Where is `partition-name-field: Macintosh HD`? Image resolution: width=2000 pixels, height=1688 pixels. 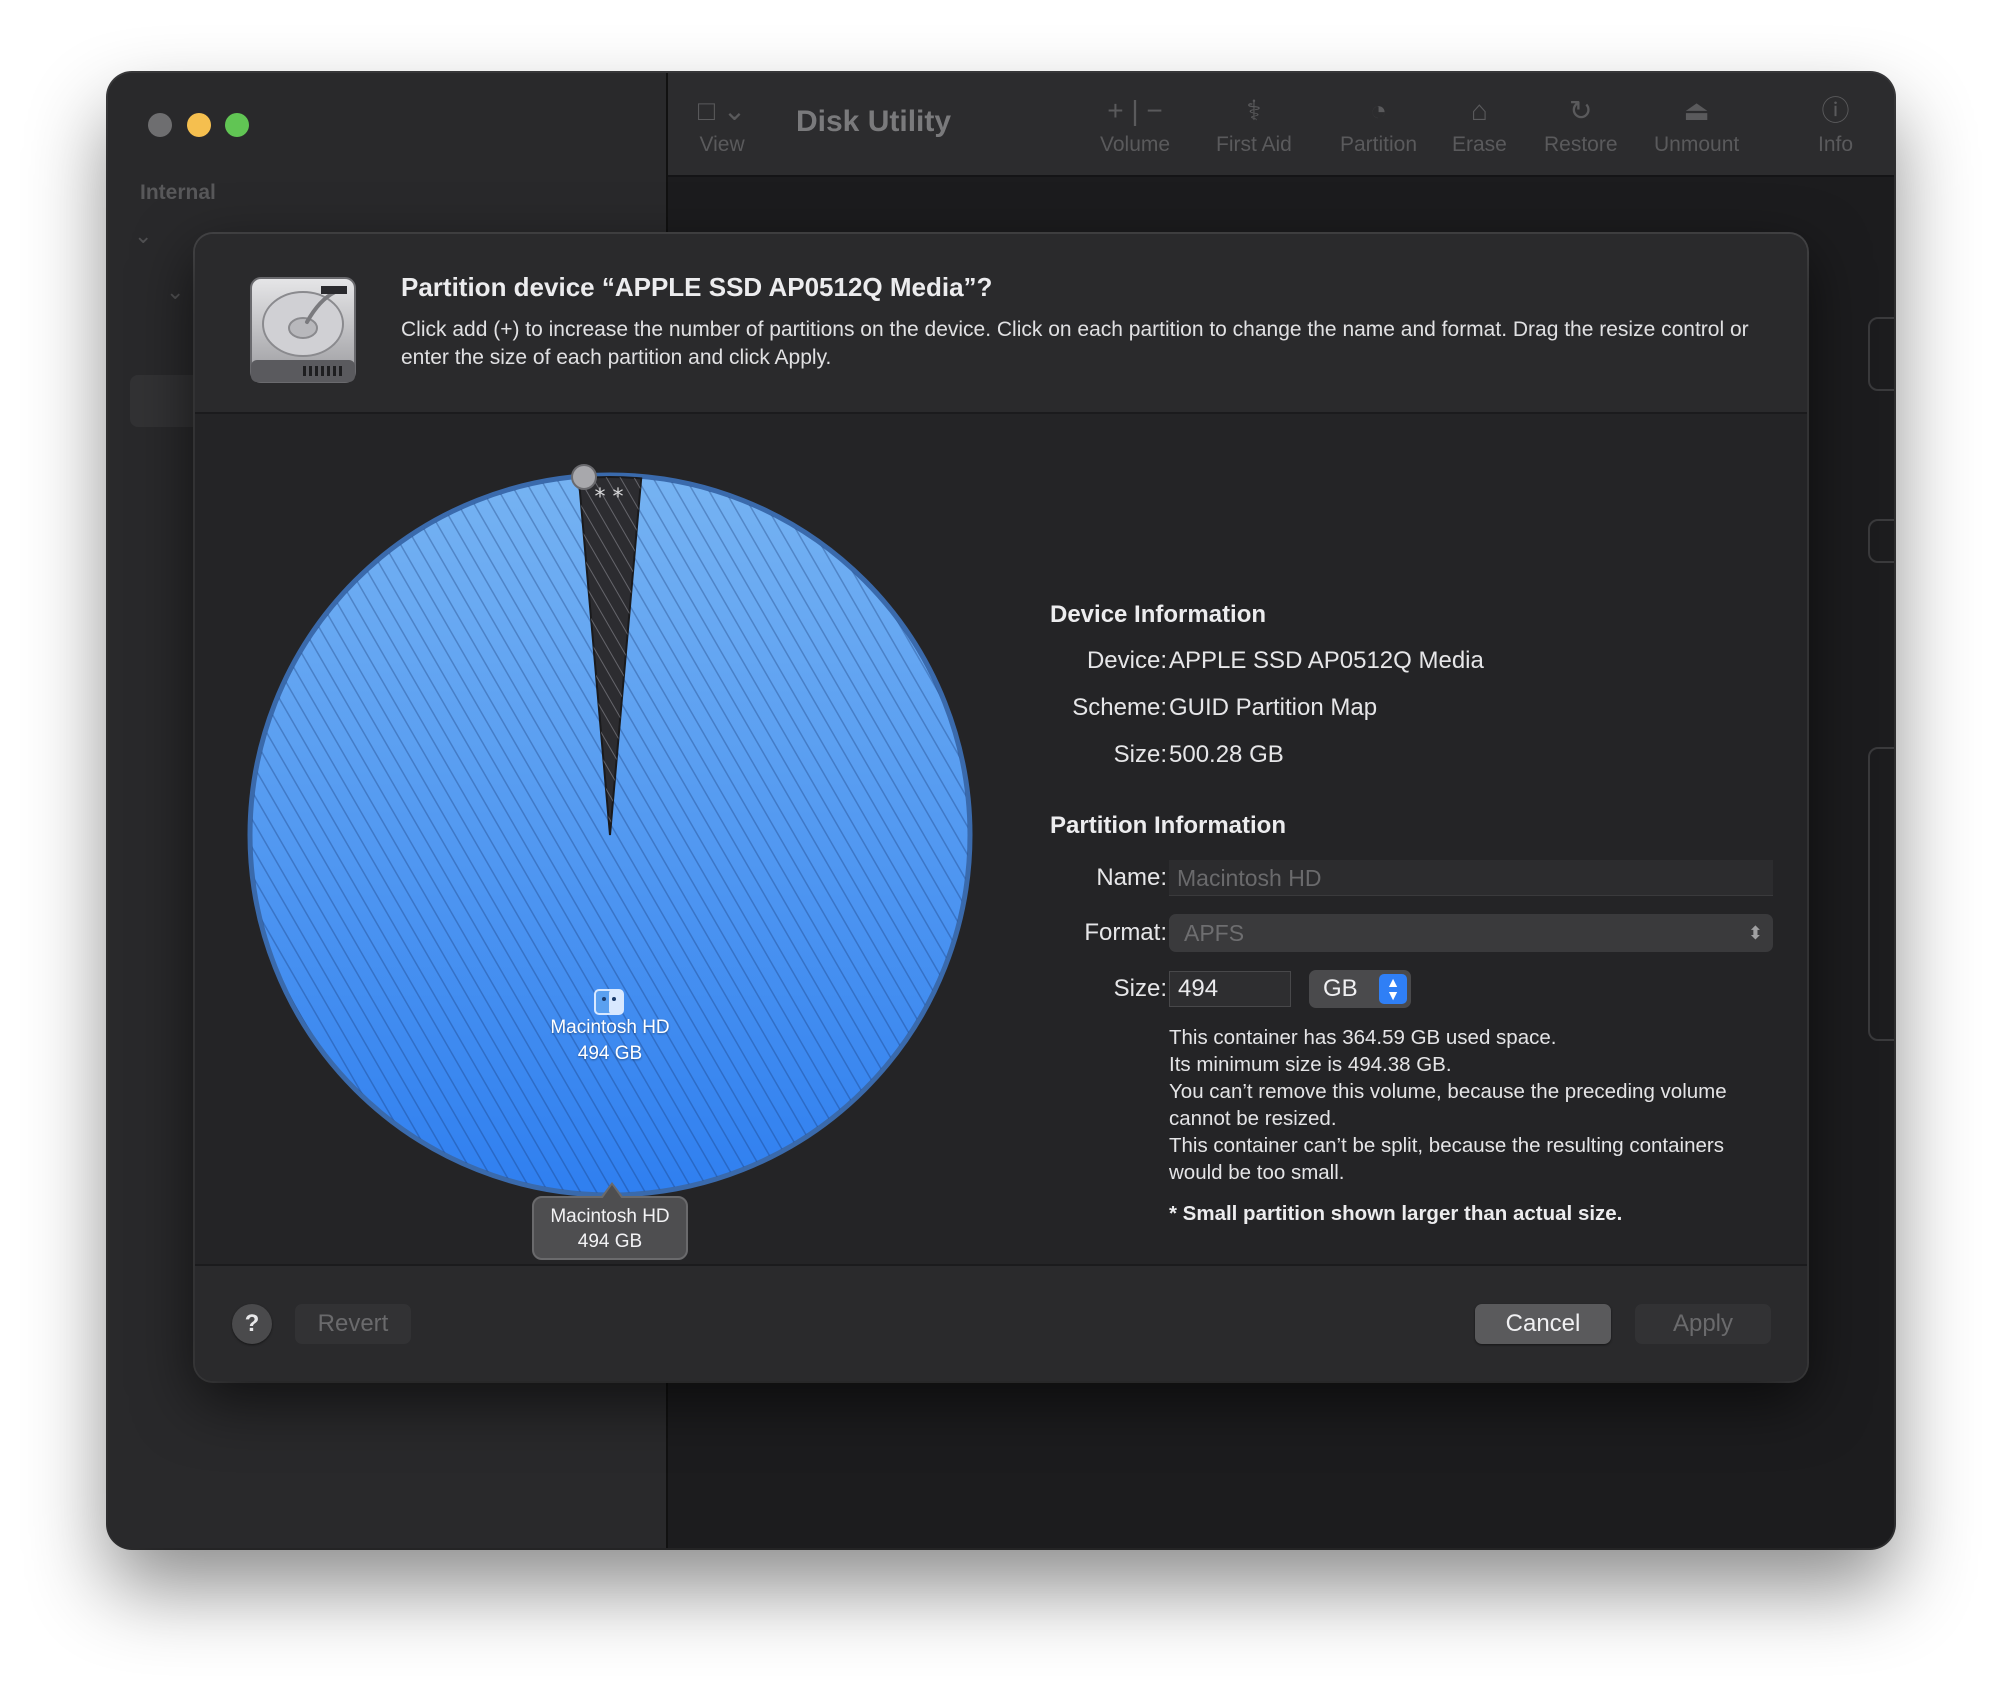 partition-name-field: Macintosh HD is located at coordinates (1471, 878).